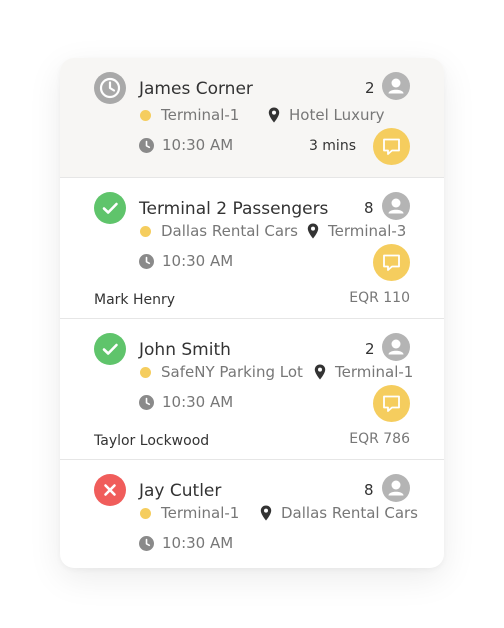 This screenshot has width=504, height=628. What do you see at coordinates (337, 115) in the screenshot?
I see `dropoff-location: Hotel Luxury` at bounding box center [337, 115].